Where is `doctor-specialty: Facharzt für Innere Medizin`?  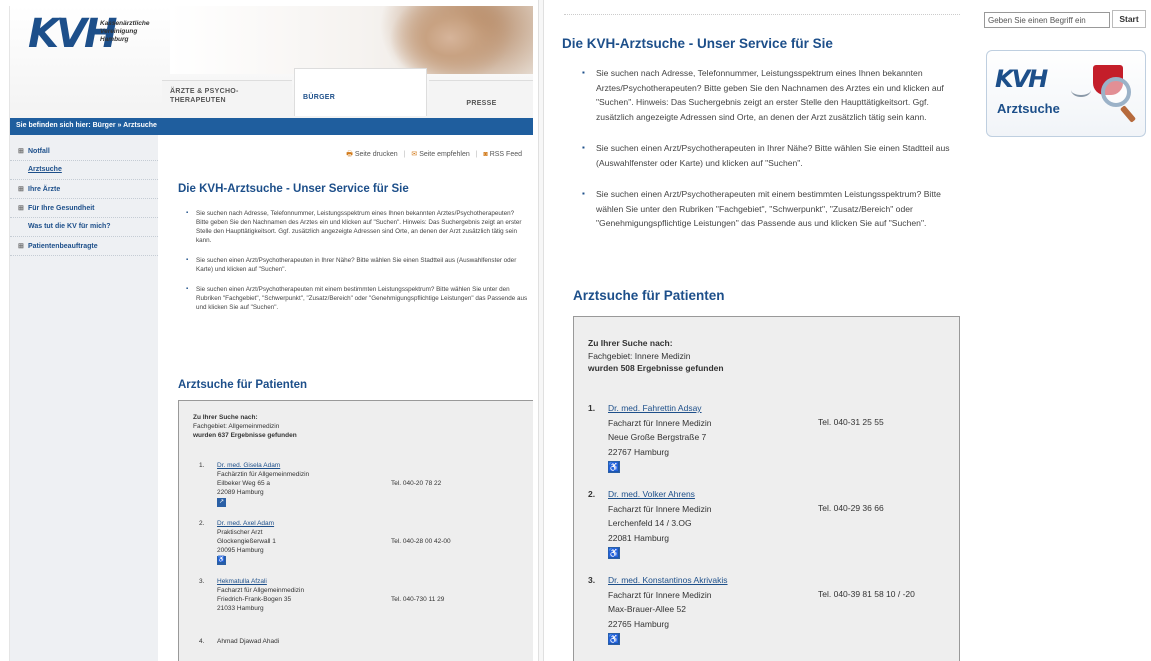
doctor-specialty: Facharzt für Innere Medizin is located at coordinates (660, 508).